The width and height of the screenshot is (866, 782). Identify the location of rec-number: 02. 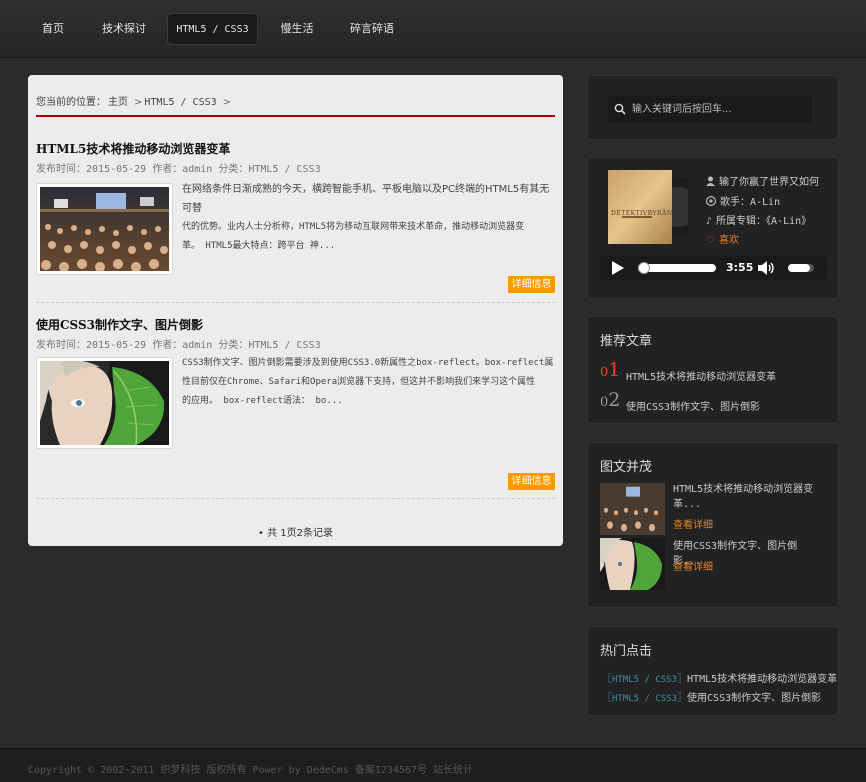
(610, 400).